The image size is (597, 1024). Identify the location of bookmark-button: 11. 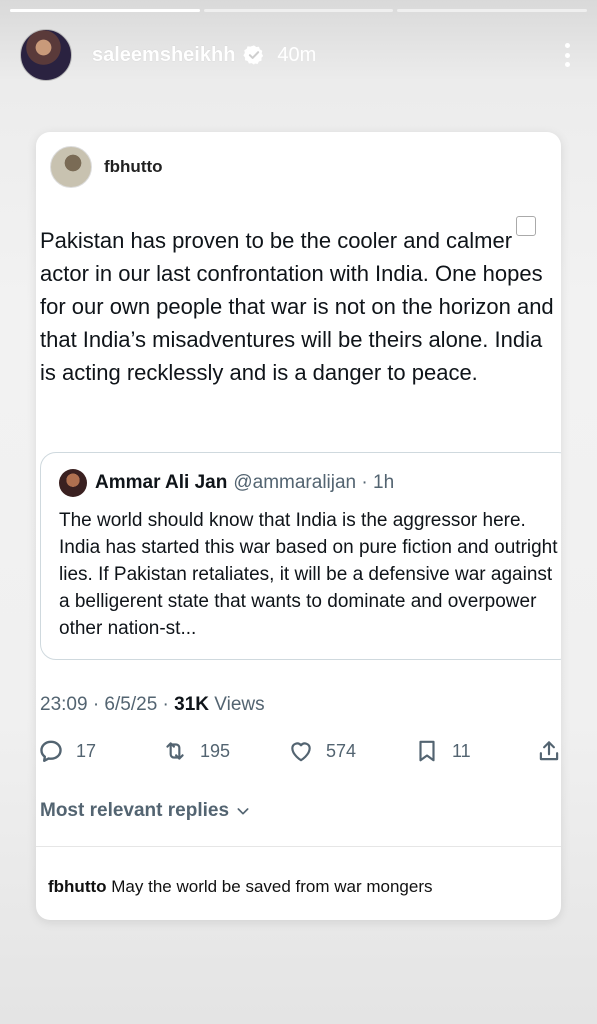
(442, 751).